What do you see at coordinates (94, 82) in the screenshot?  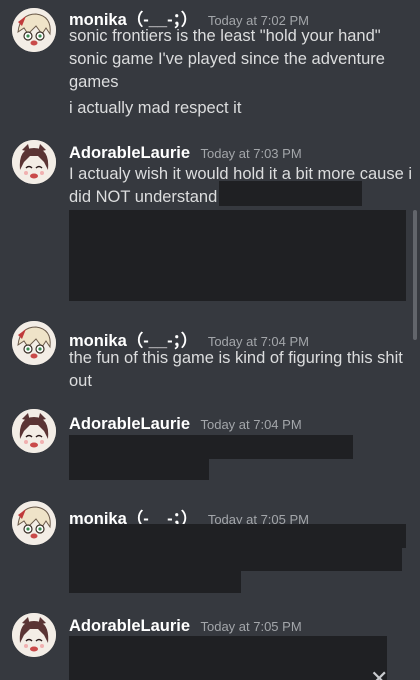 I see `message-text: games` at bounding box center [94, 82].